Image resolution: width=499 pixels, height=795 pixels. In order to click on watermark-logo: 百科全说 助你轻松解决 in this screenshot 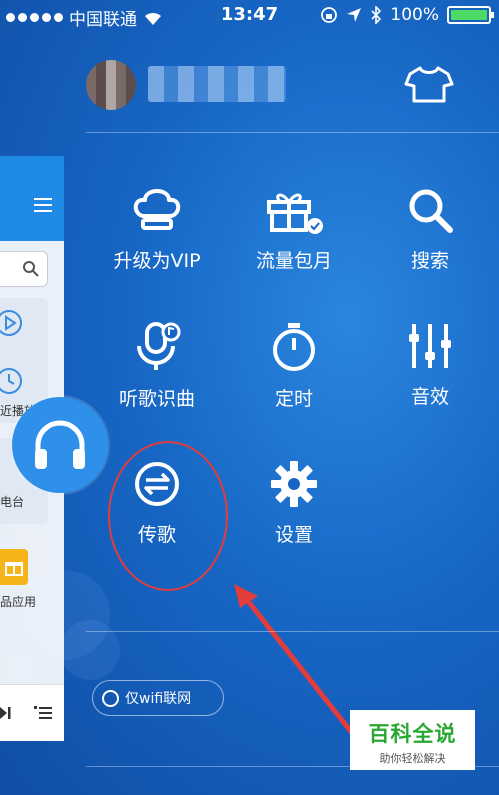, I will do `click(412, 740)`.